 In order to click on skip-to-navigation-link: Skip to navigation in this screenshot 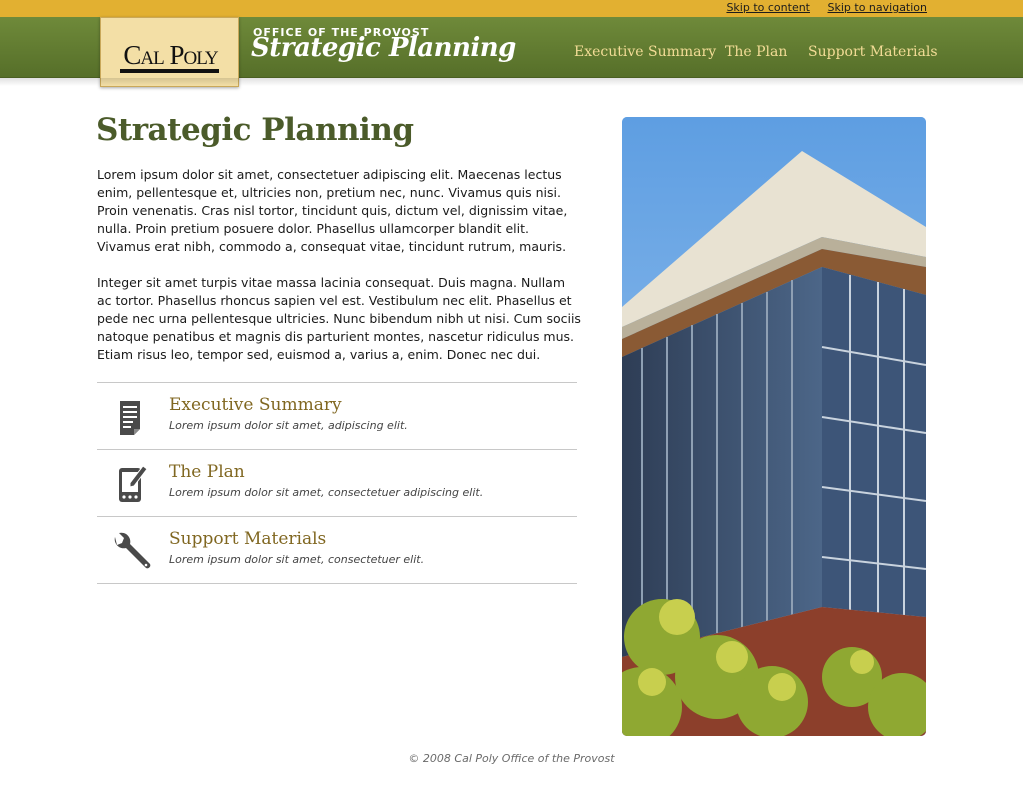, I will do `click(878, 7)`.